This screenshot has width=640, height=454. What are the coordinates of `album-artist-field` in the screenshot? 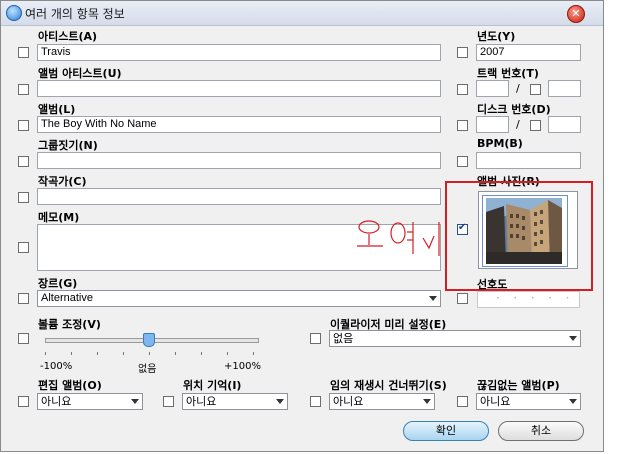 It's located at (239, 88).